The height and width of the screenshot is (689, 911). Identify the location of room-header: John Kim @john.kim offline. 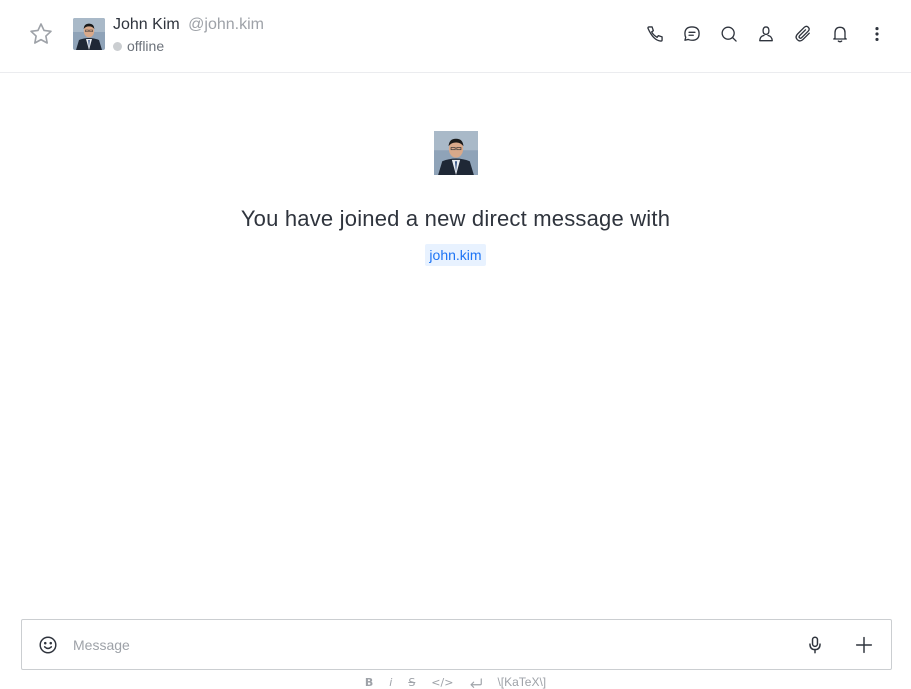
(455, 36).